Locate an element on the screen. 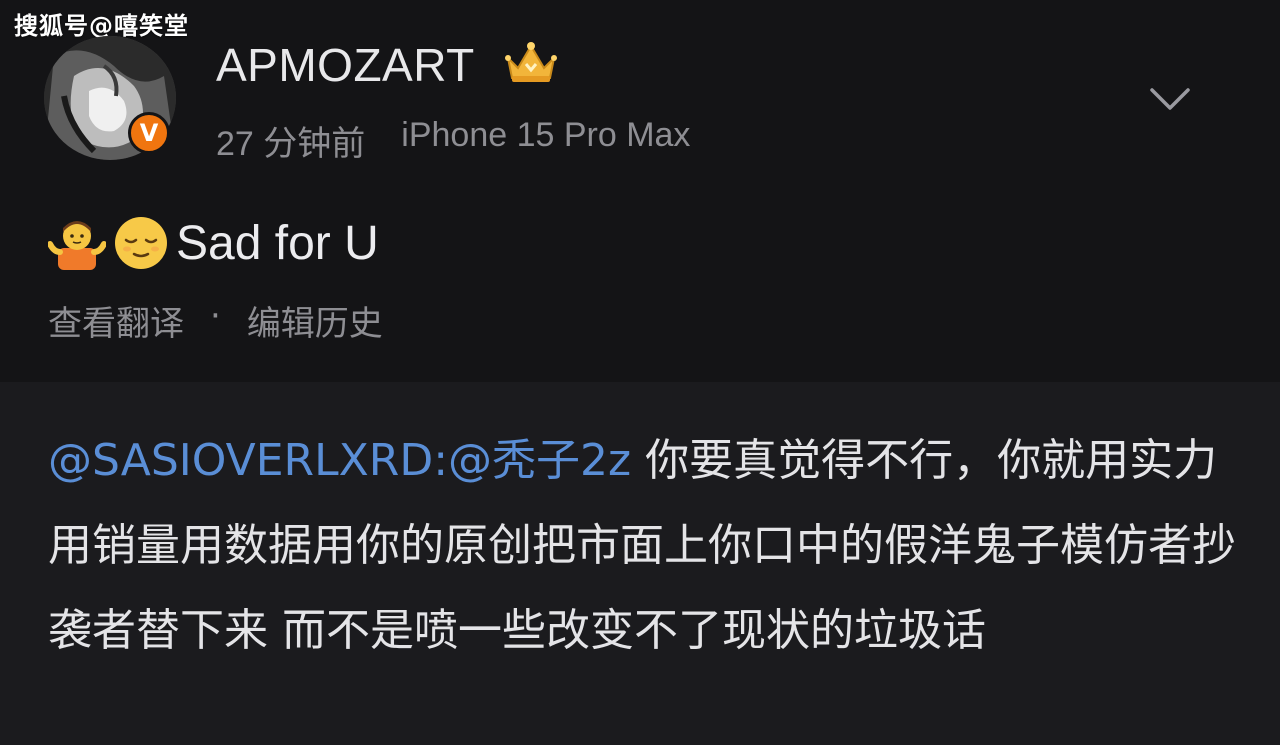 Image resolution: width=1280 pixels, height=745 pixels. username: APMOZART is located at coordinates (345, 65).